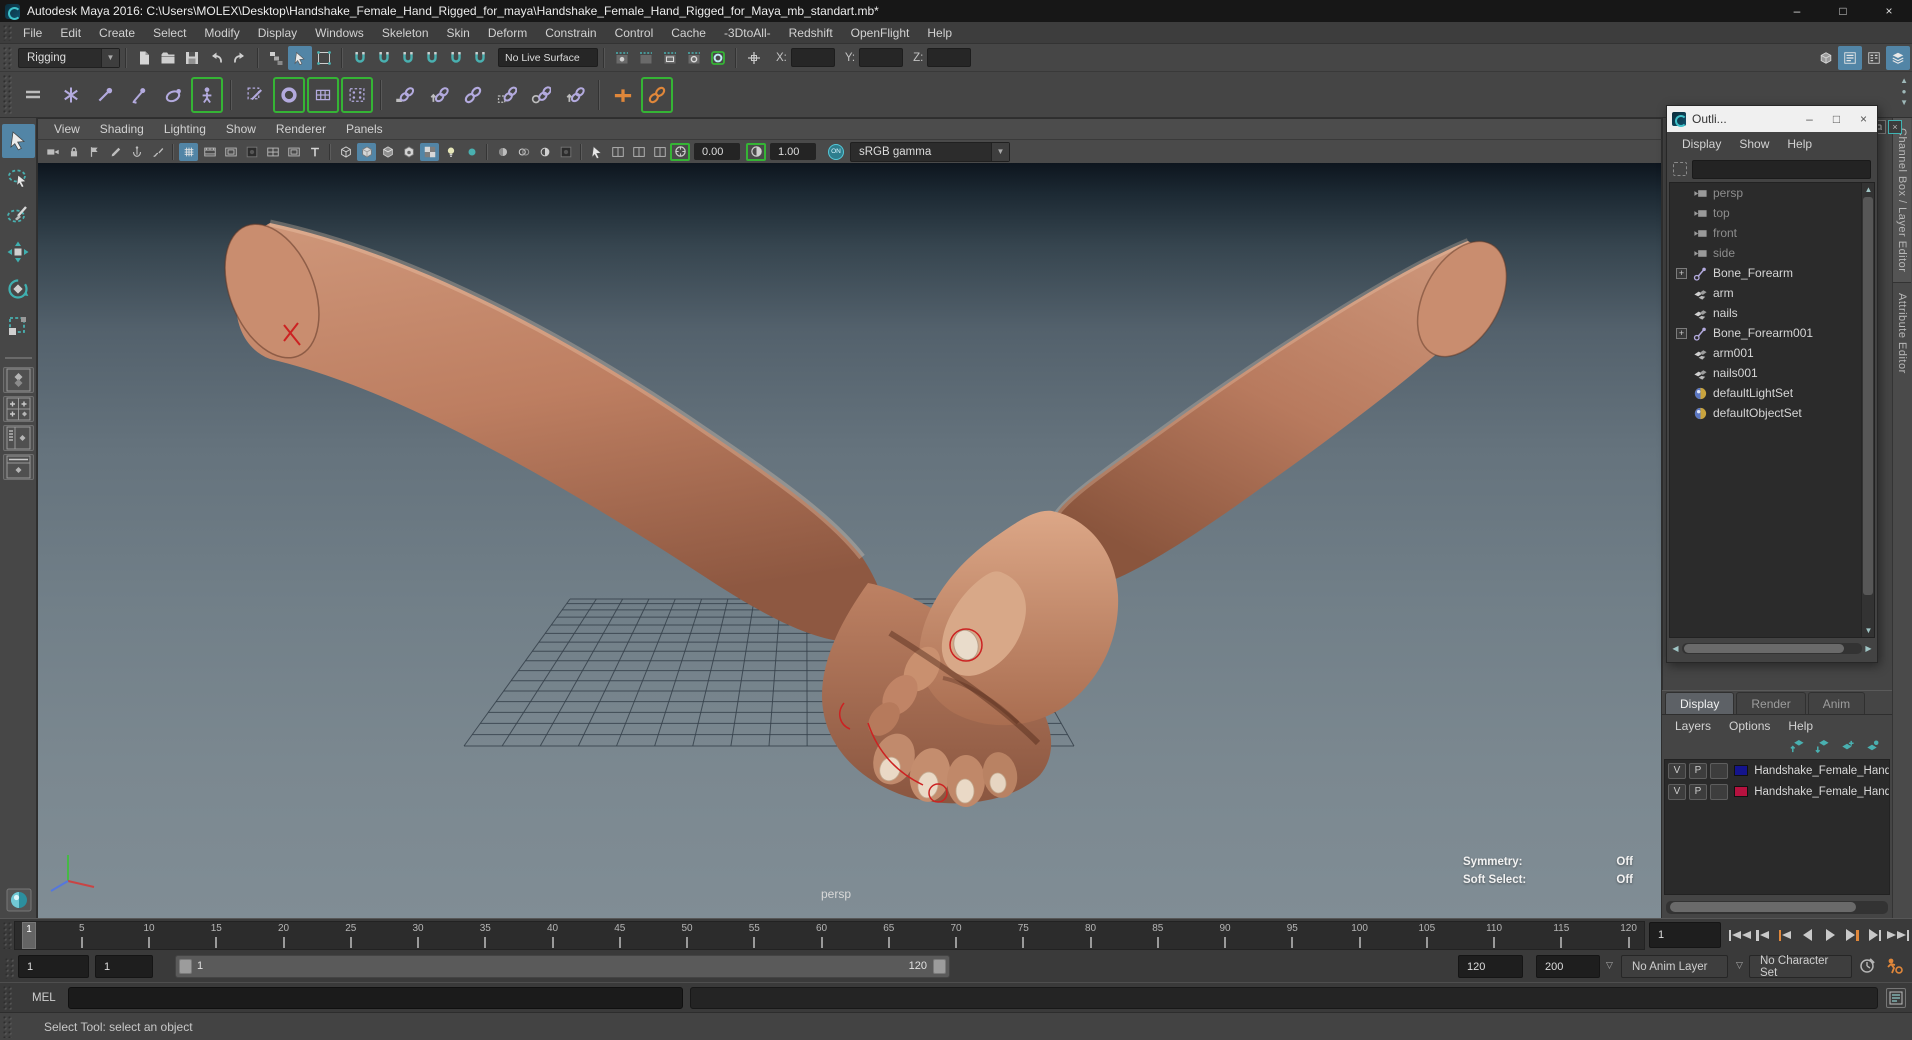  What do you see at coordinates (793, 151) in the screenshot?
I see `gamma-value: 1.00` at bounding box center [793, 151].